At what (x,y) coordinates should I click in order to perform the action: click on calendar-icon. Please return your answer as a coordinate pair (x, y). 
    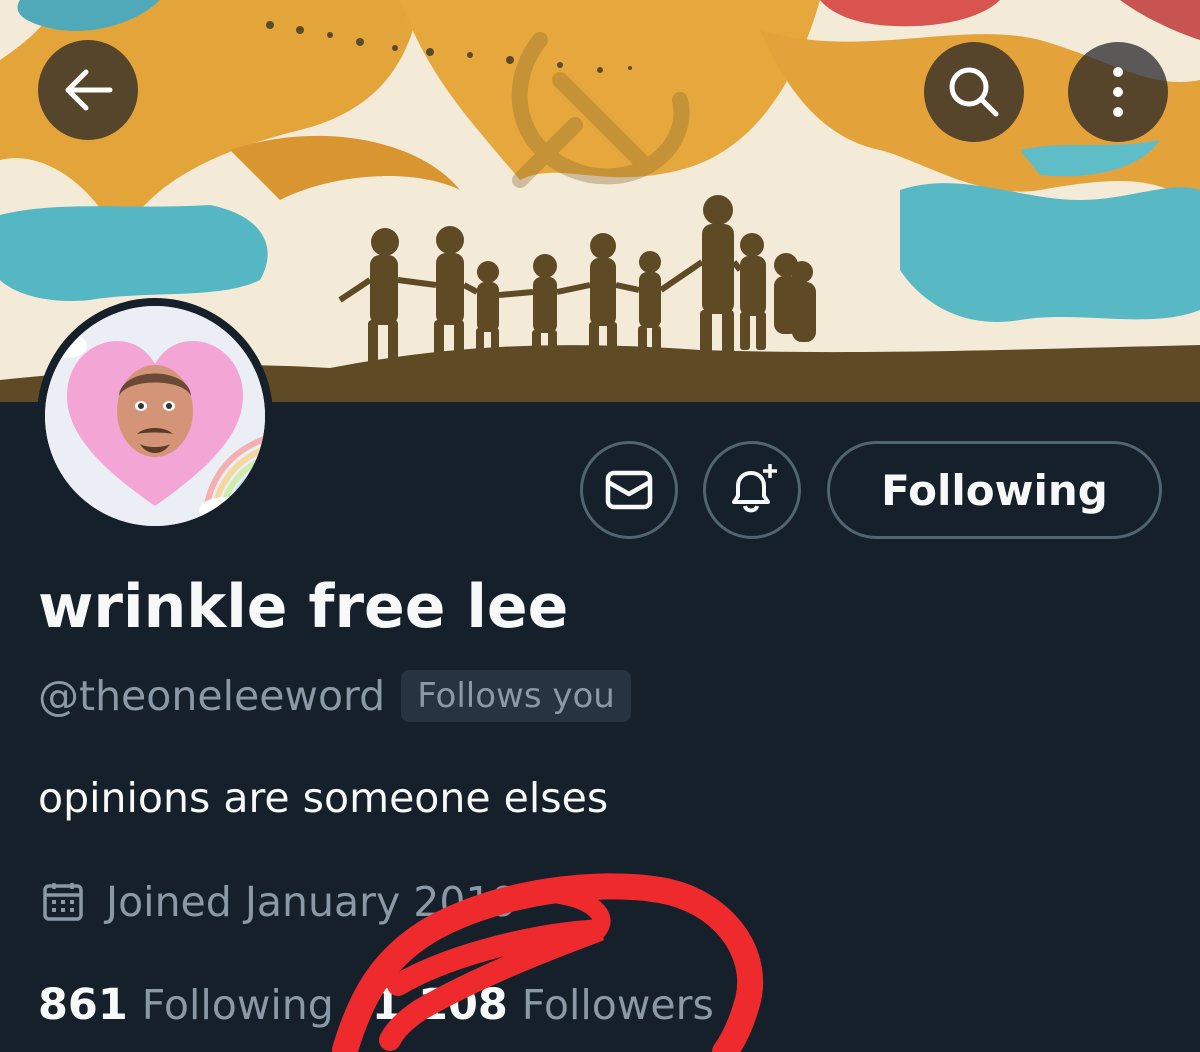
    Looking at the image, I should click on (63, 902).